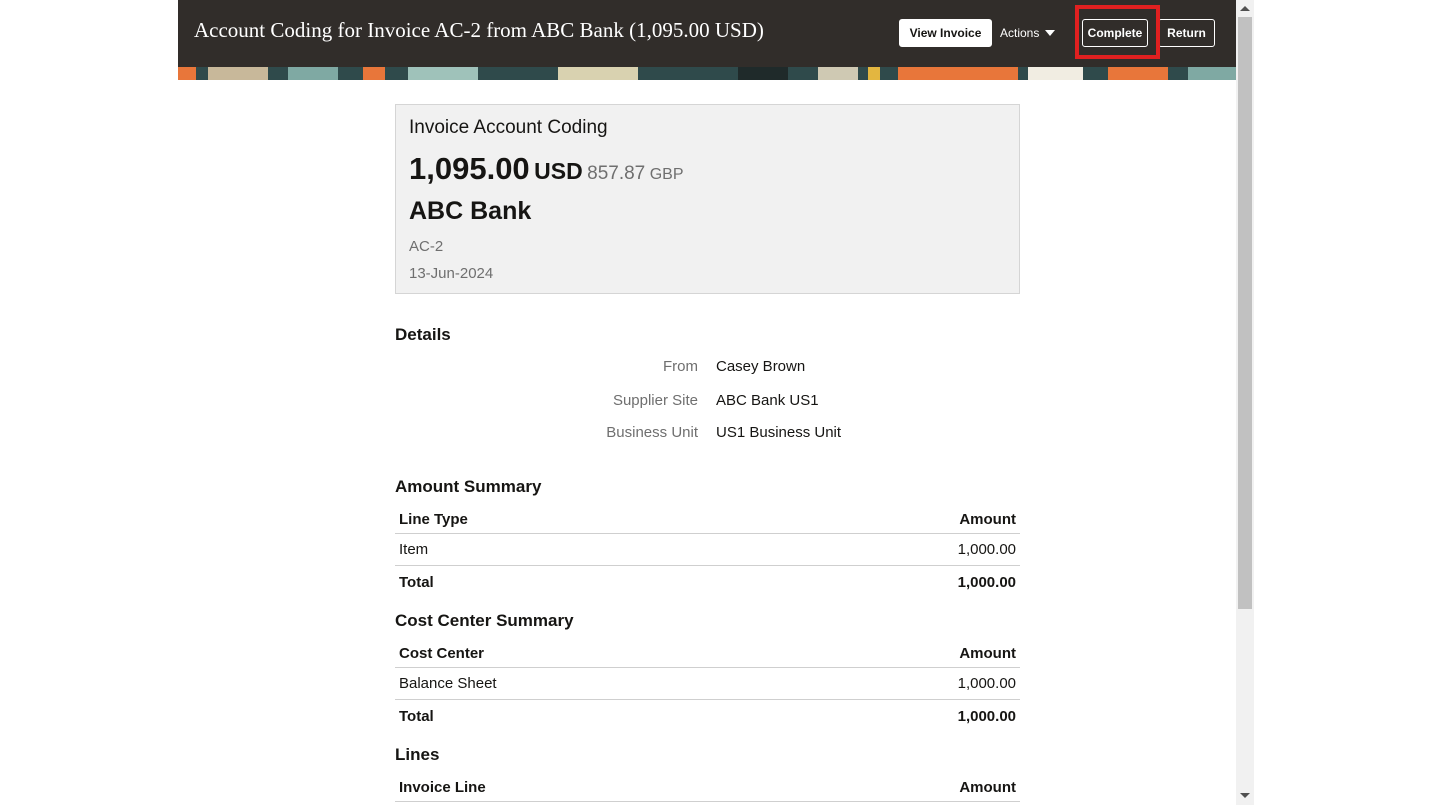 The height and width of the screenshot is (805, 1432). I want to click on supplier-name: ABC Bank, so click(470, 211).